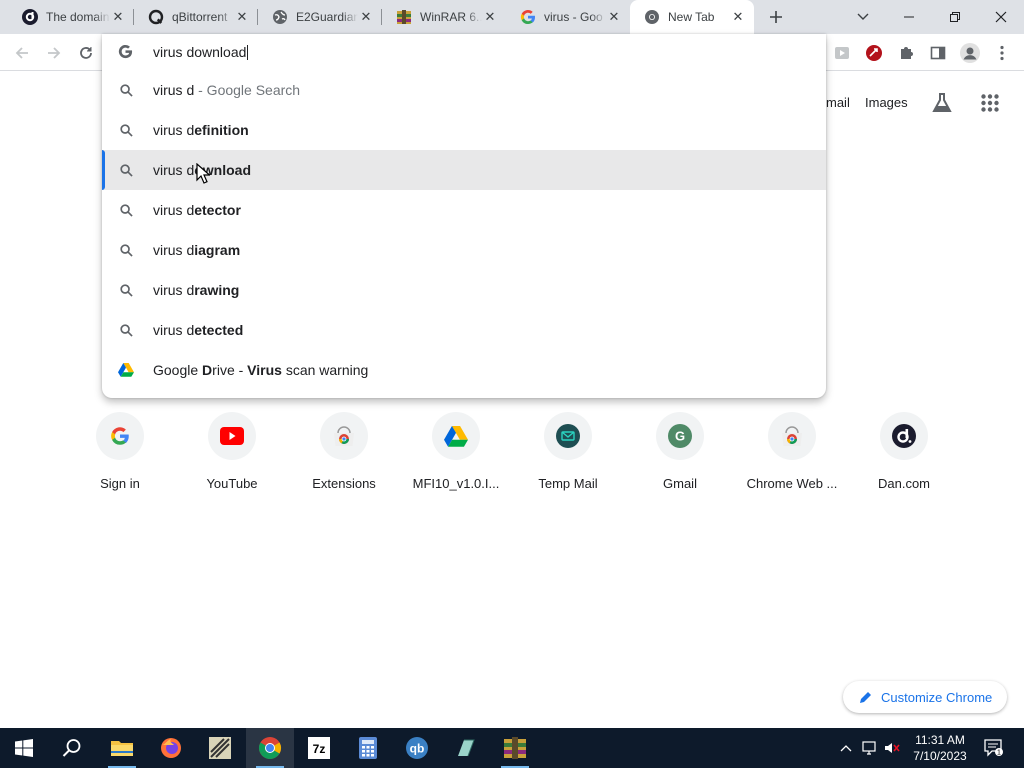  I want to click on drive-text-bold: Virus, so click(264, 370).